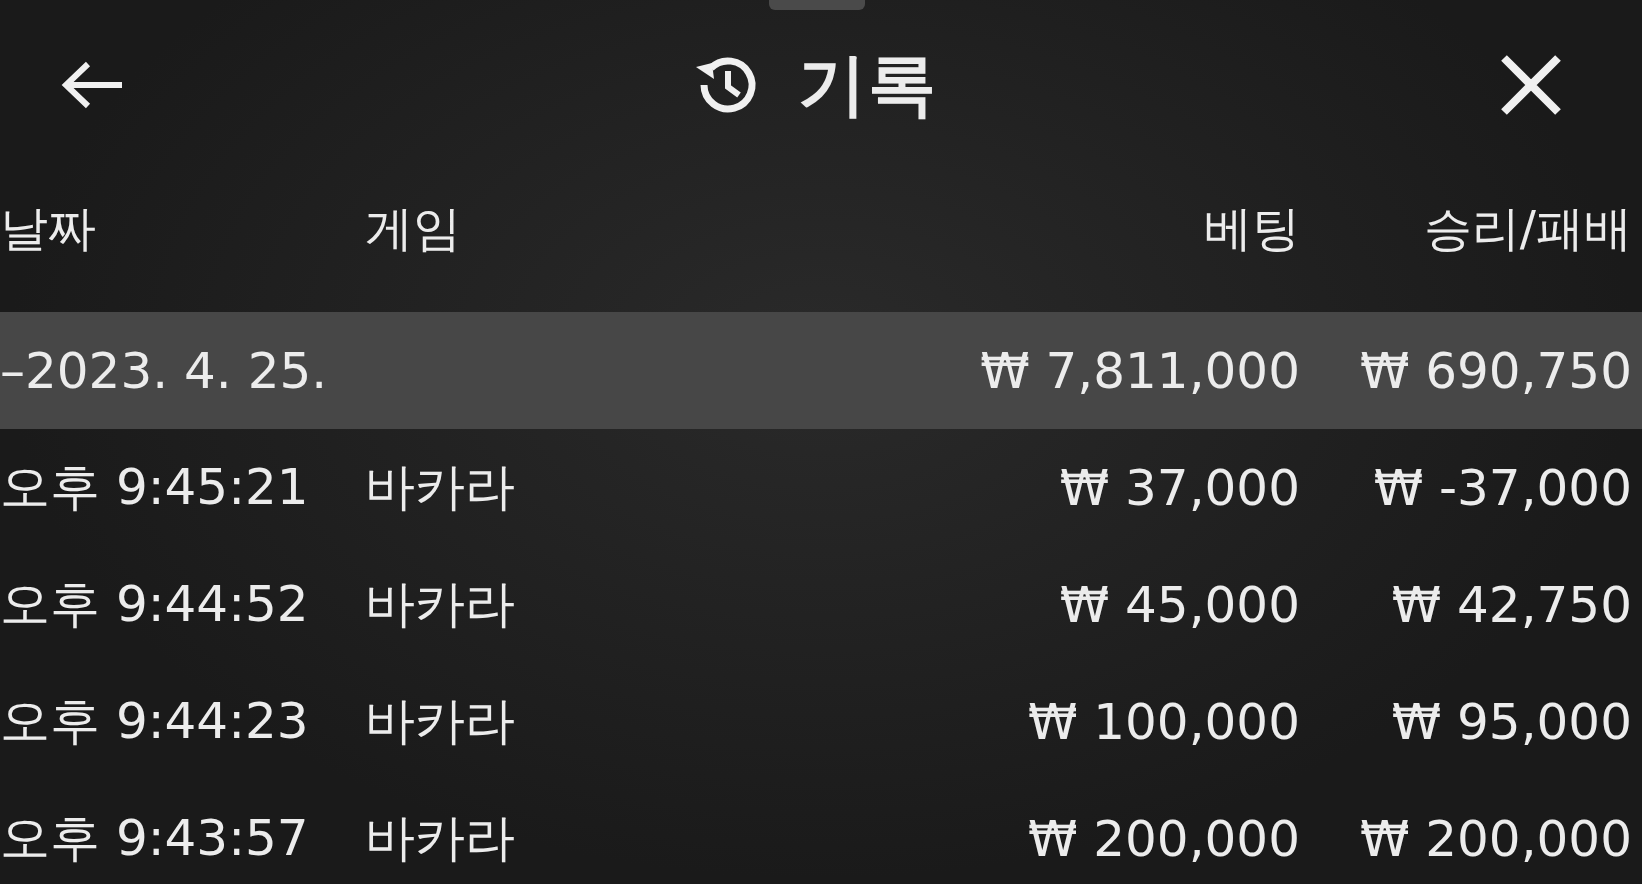 The width and height of the screenshot is (1642, 884). I want to click on close-icon, so click(1531, 85).